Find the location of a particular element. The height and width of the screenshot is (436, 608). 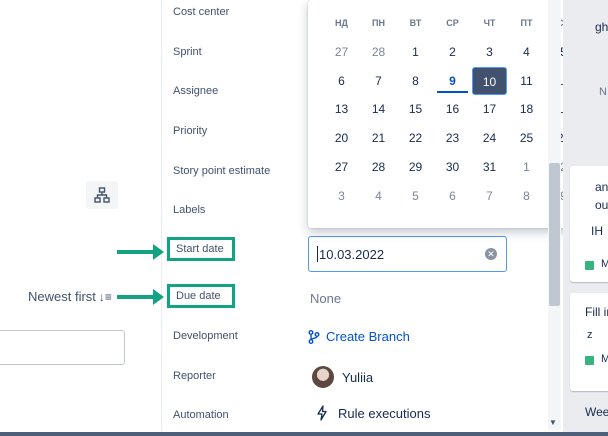

calendar-day: 23 is located at coordinates (452, 138).